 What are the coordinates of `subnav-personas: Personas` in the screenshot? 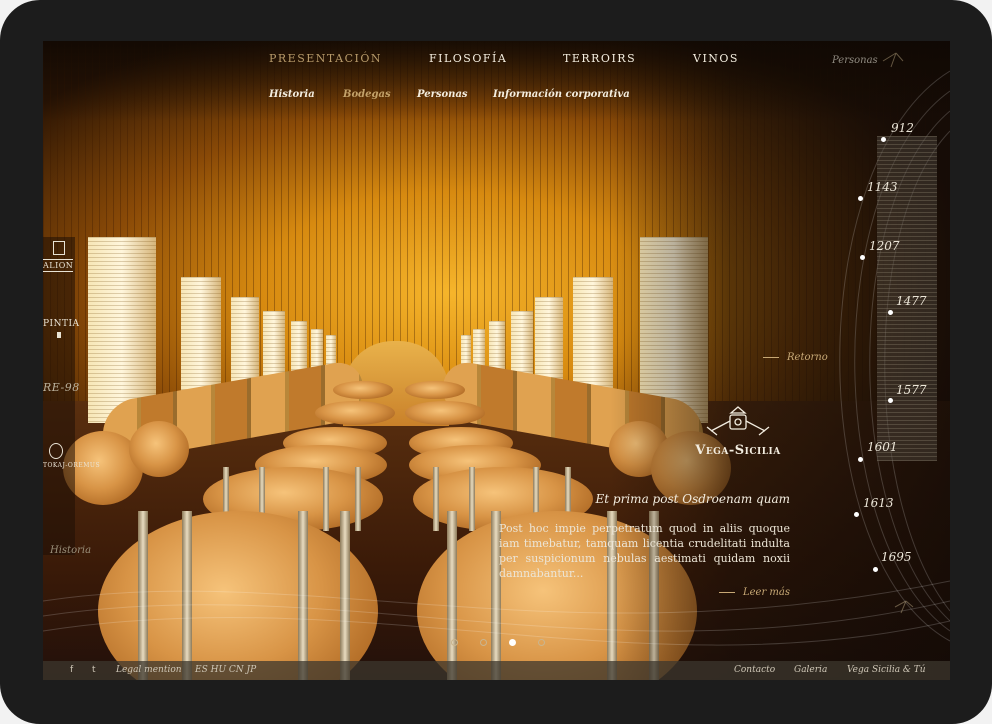 It's located at (442, 94).